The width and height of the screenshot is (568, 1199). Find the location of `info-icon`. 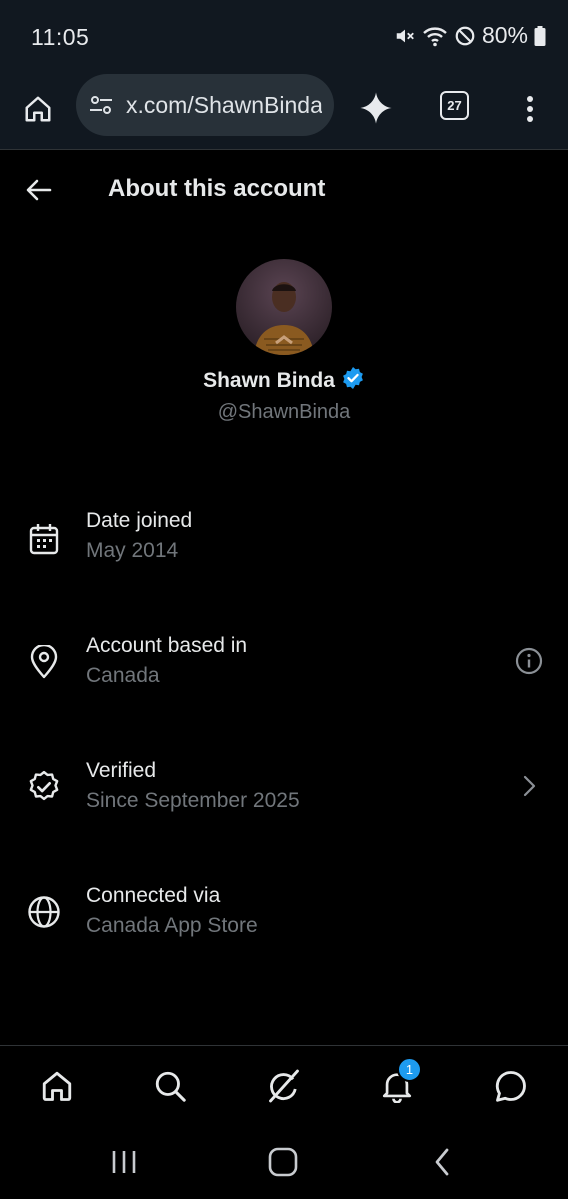

info-icon is located at coordinates (529, 661).